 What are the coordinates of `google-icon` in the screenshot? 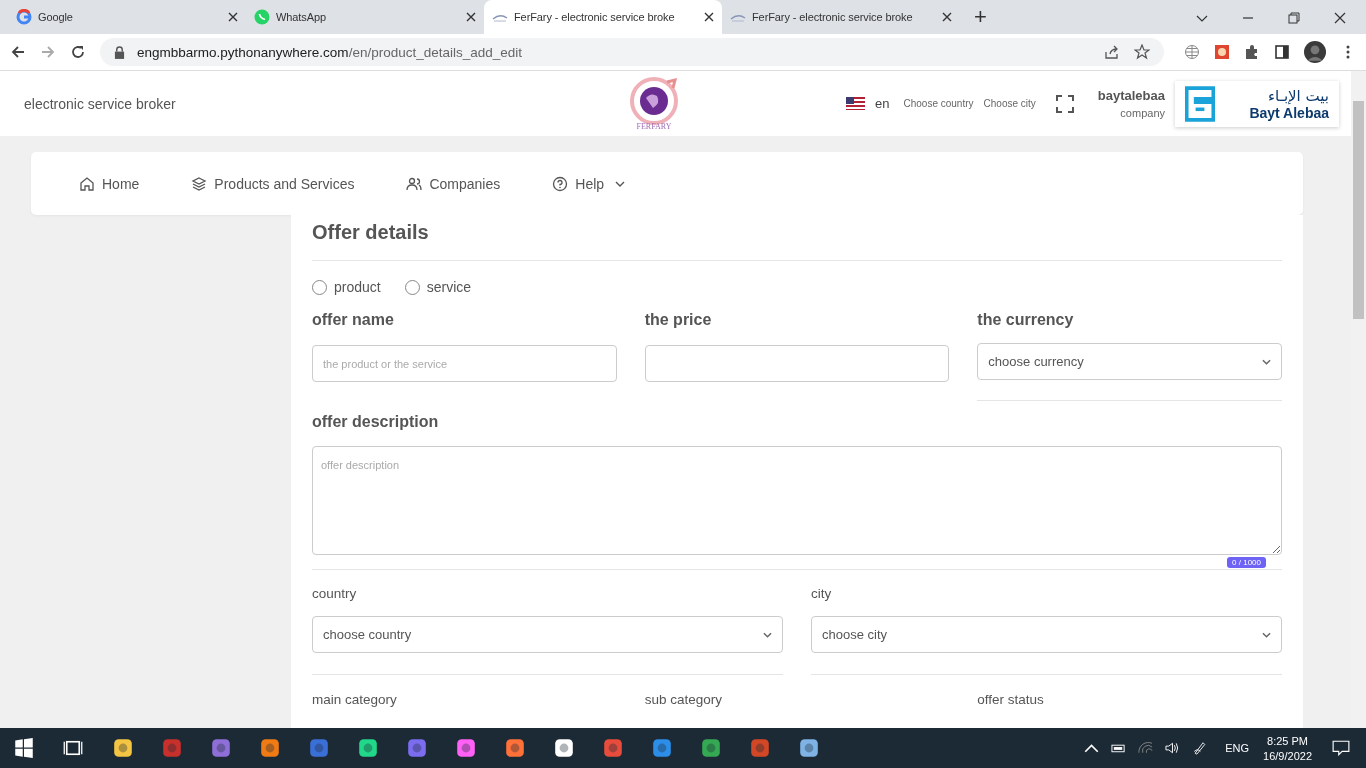 It's located at (24, 17).